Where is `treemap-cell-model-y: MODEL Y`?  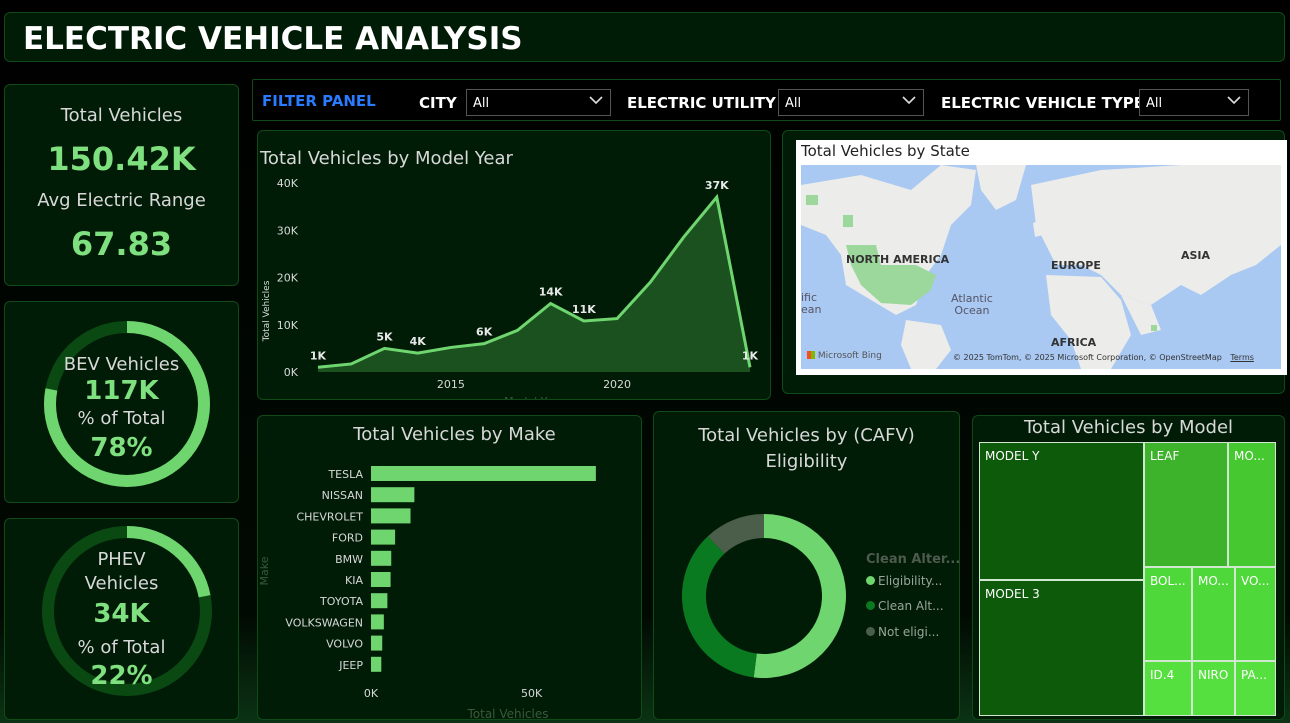 treemap-cell-model-y: MODEL Y is located at coordinates (1061, 511).